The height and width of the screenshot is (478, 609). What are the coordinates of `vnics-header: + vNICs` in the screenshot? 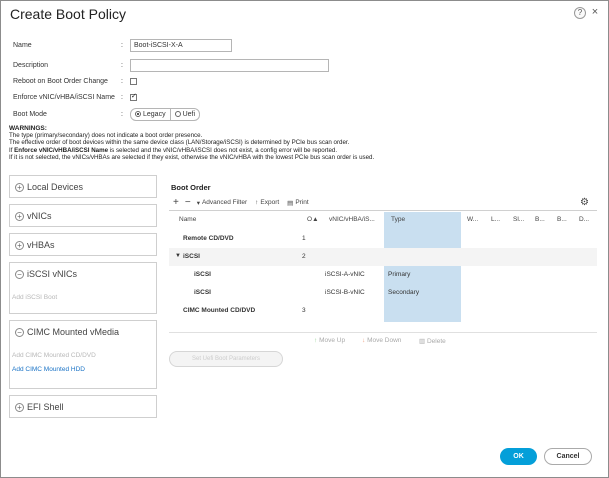 It's located at (83, 216).